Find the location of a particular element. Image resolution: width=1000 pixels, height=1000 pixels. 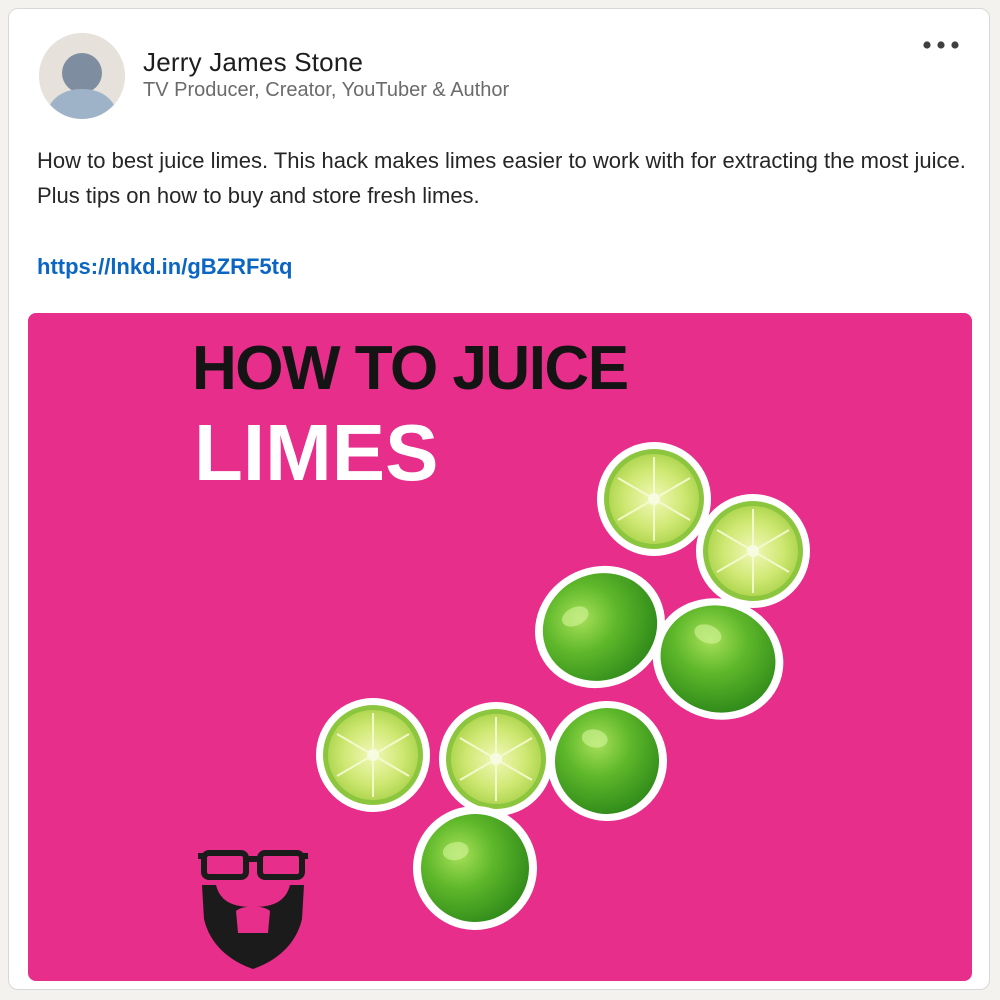

author-avatar is located at coordinates (82, 76).